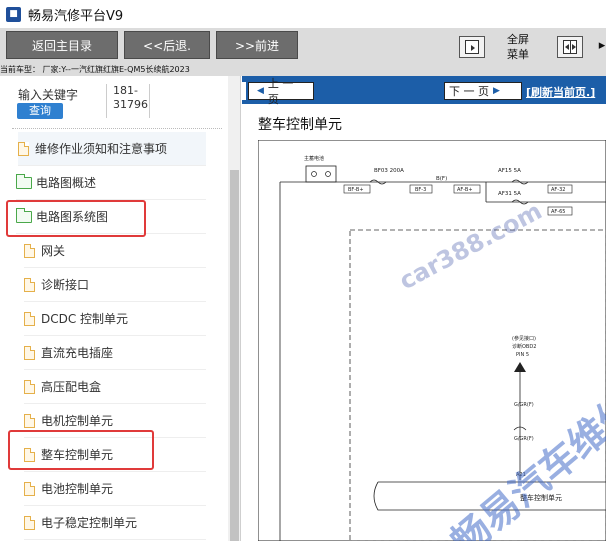 The image size is (606, 541). What do you see at coordinates (558, 190) in the screenshot?
I see `svg-text: AF-32` at bounding box center [558, 190].